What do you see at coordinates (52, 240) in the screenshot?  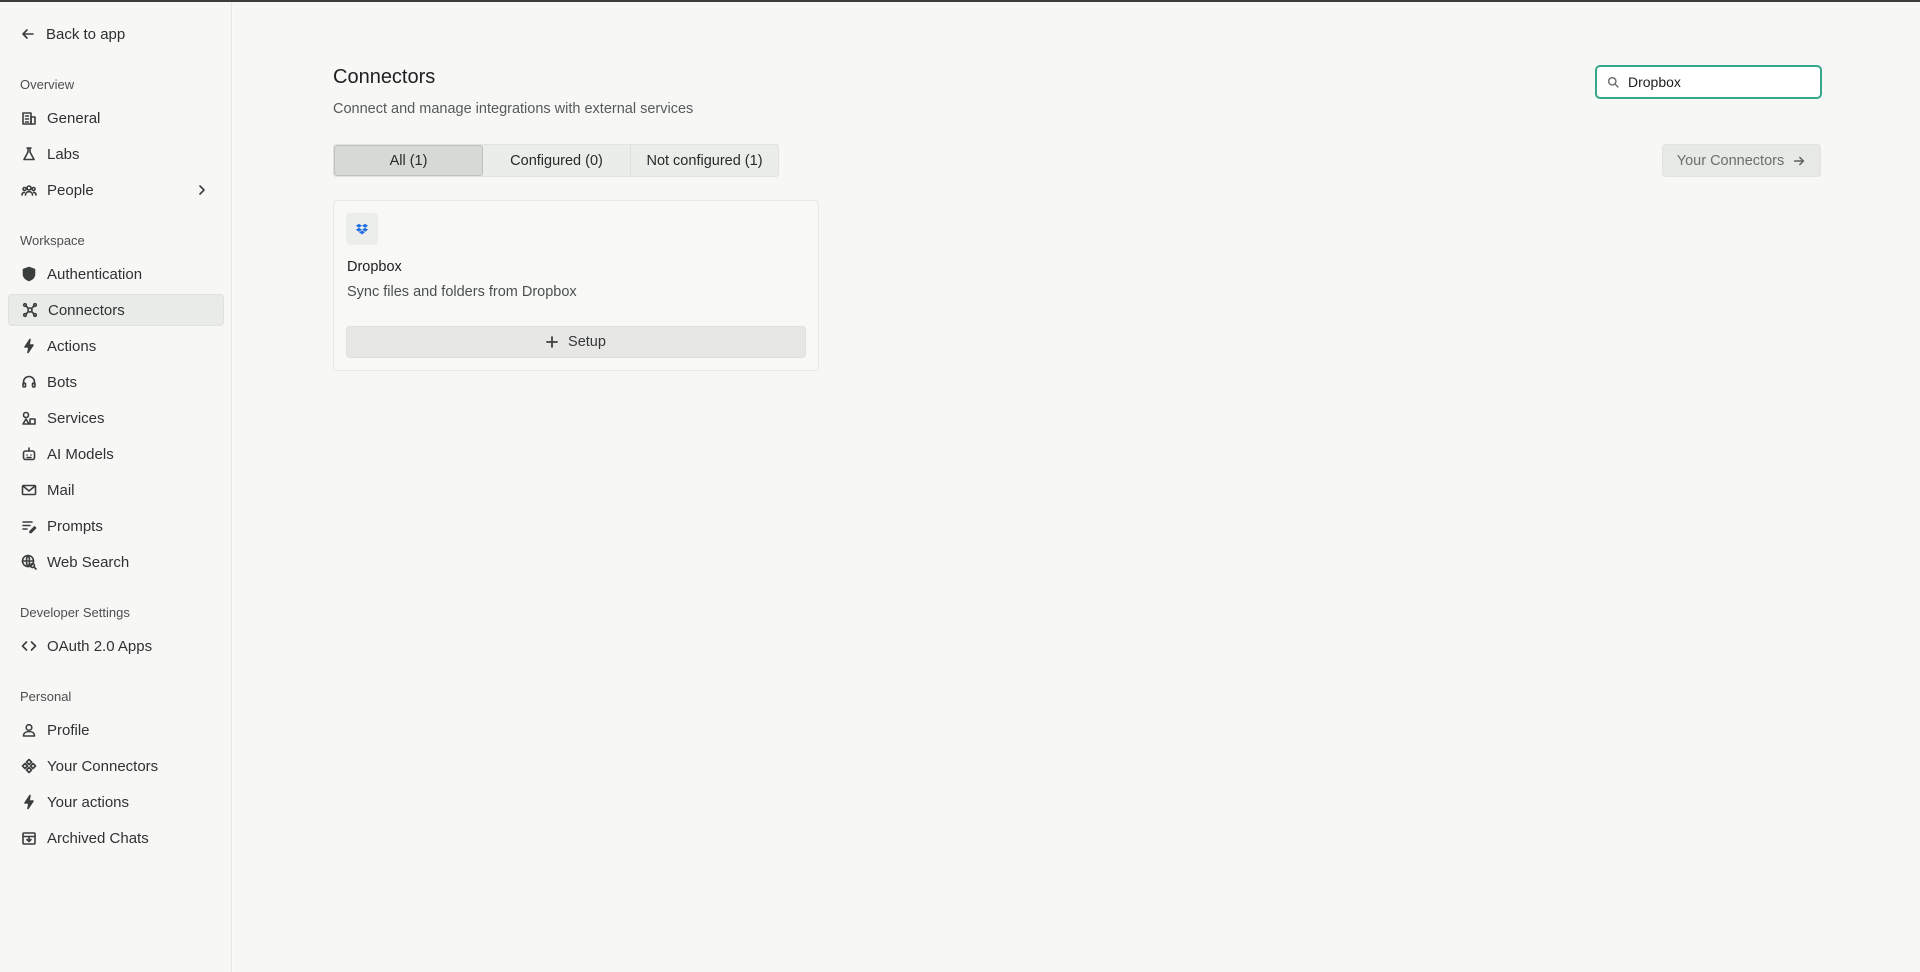 I see `section-label-workspace: Workspace` at bounding box center [52, 240].